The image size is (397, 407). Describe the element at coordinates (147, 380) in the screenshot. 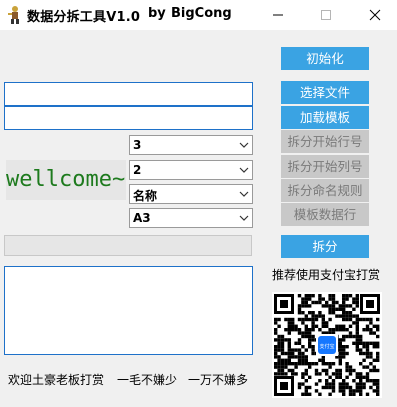

I see `footer-text-2: 一毛不嫌少` at that location.